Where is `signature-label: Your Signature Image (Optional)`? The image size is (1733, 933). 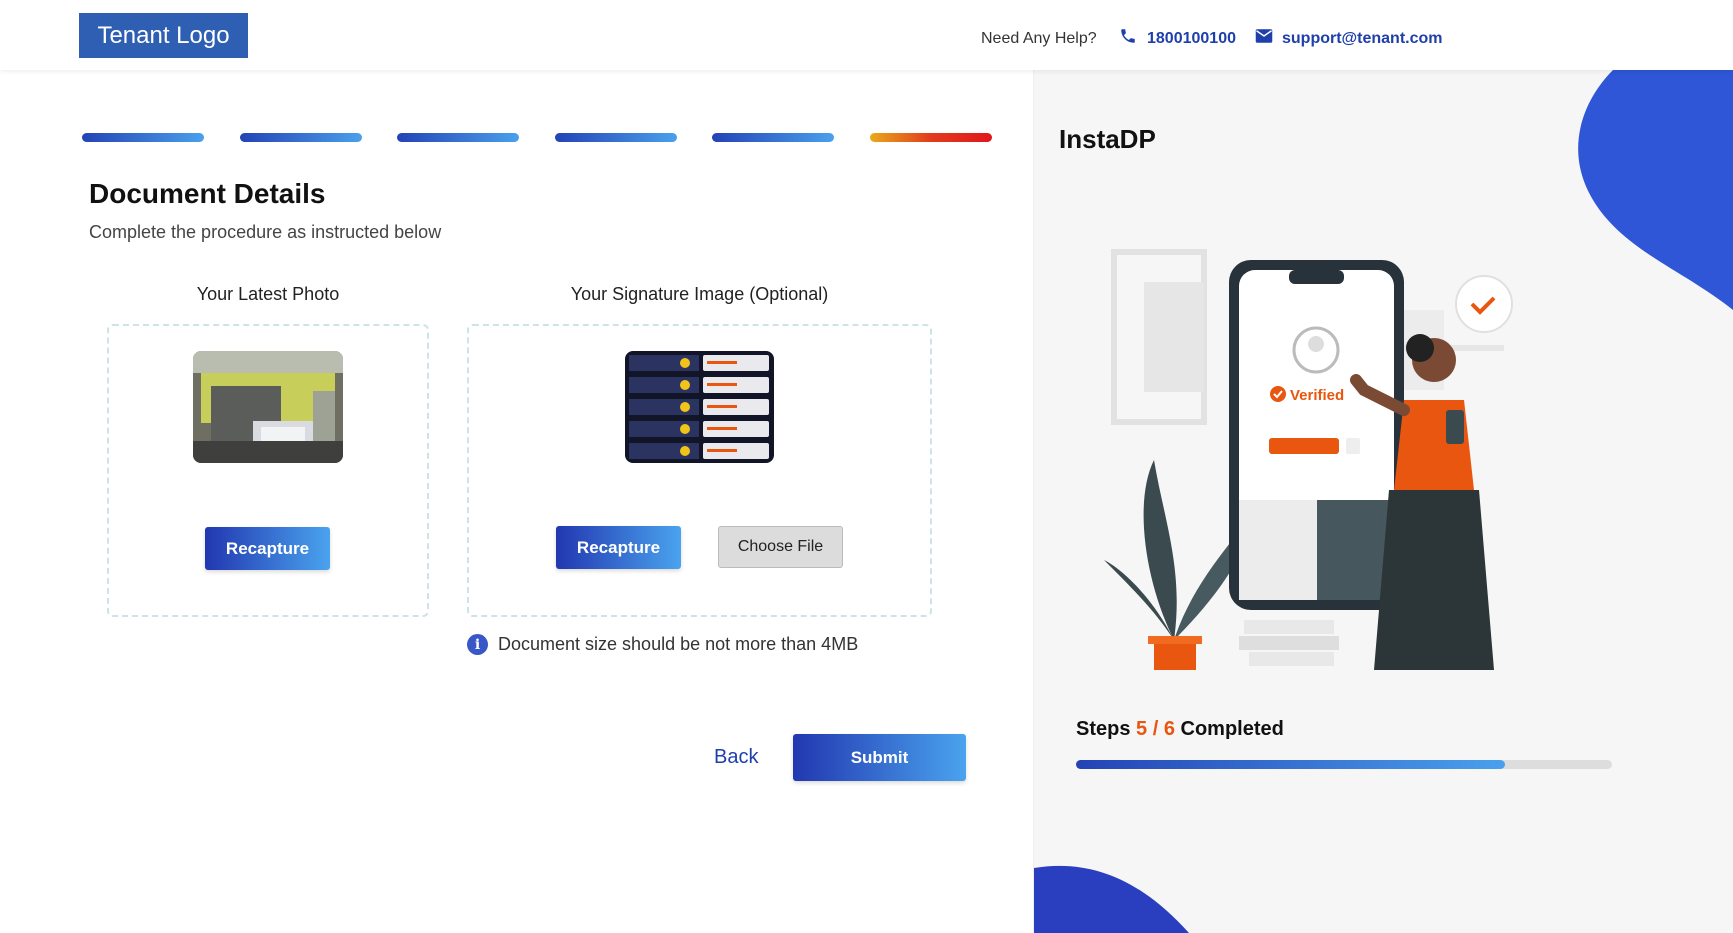
signature-label: Your Signature Image (Optional) is located at coordinates (699, 294).